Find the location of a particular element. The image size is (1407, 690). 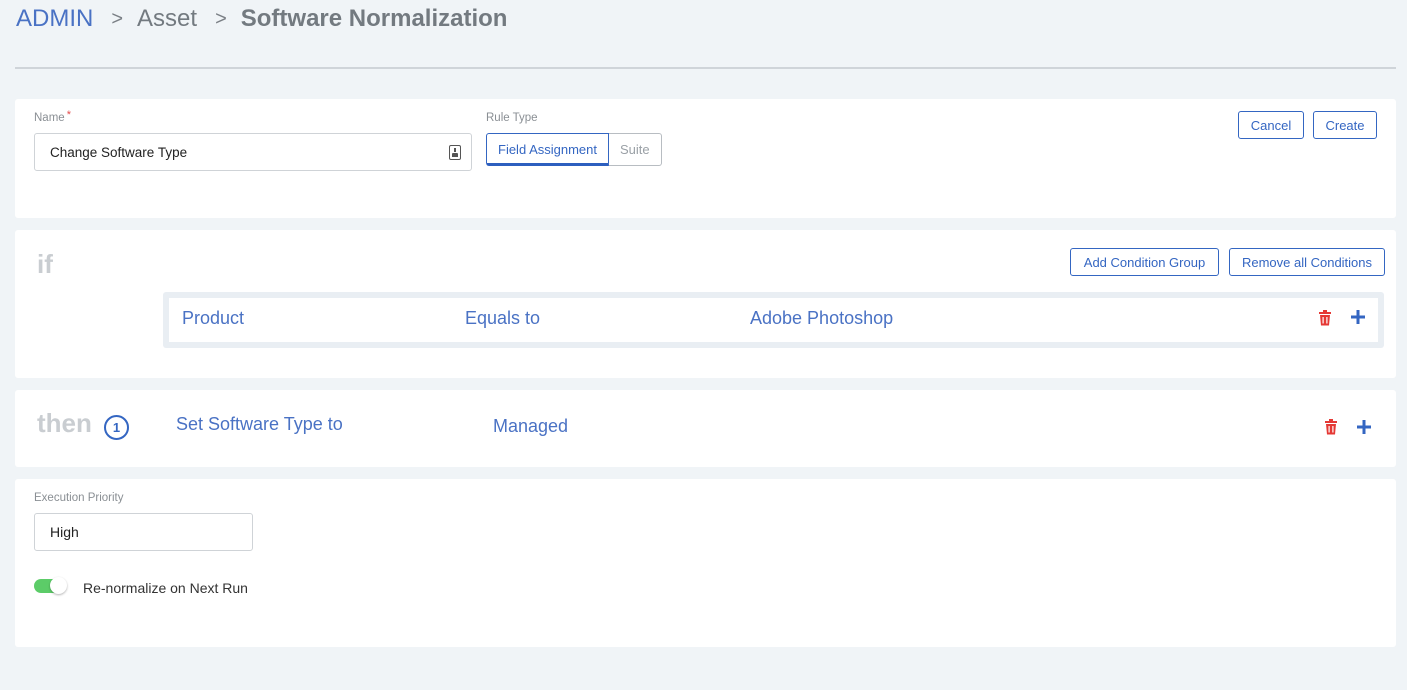

if-keyword: if is located at coordinates (45, 264).